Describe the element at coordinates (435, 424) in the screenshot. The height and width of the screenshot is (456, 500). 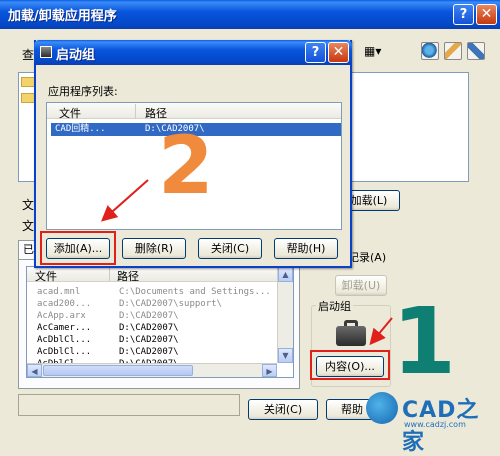
I see `watermark-url: www.cadzj.com` at that location.